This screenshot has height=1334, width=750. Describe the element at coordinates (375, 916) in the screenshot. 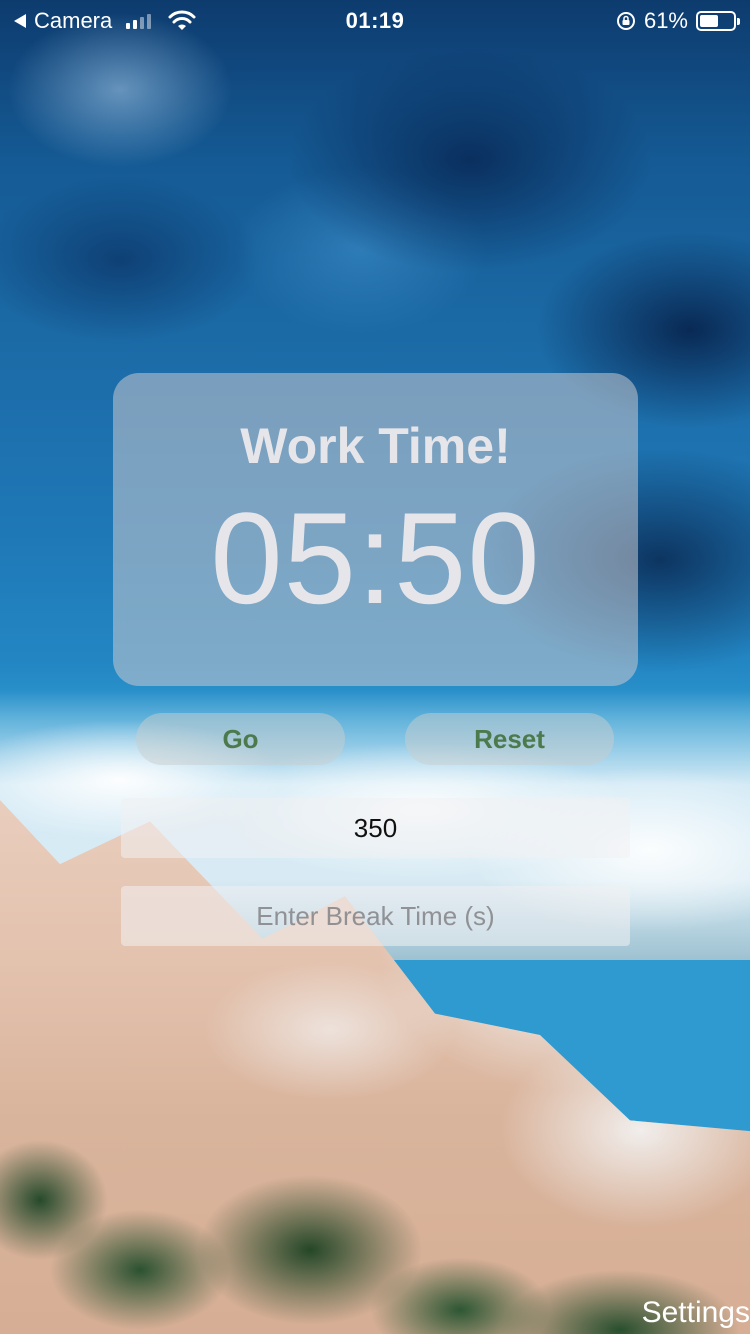

I see `break-time-input` at that location.